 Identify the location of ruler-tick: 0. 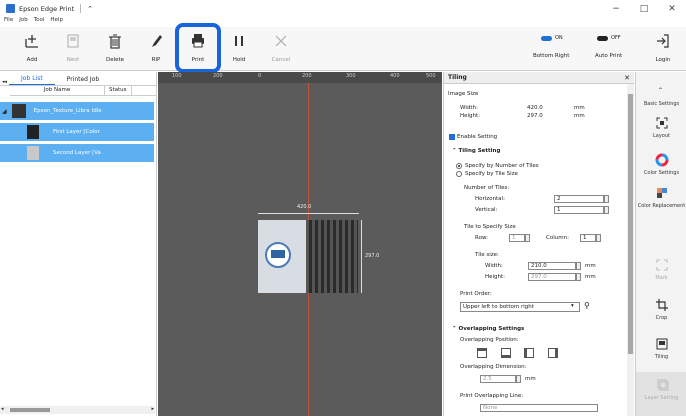
(260, 76).